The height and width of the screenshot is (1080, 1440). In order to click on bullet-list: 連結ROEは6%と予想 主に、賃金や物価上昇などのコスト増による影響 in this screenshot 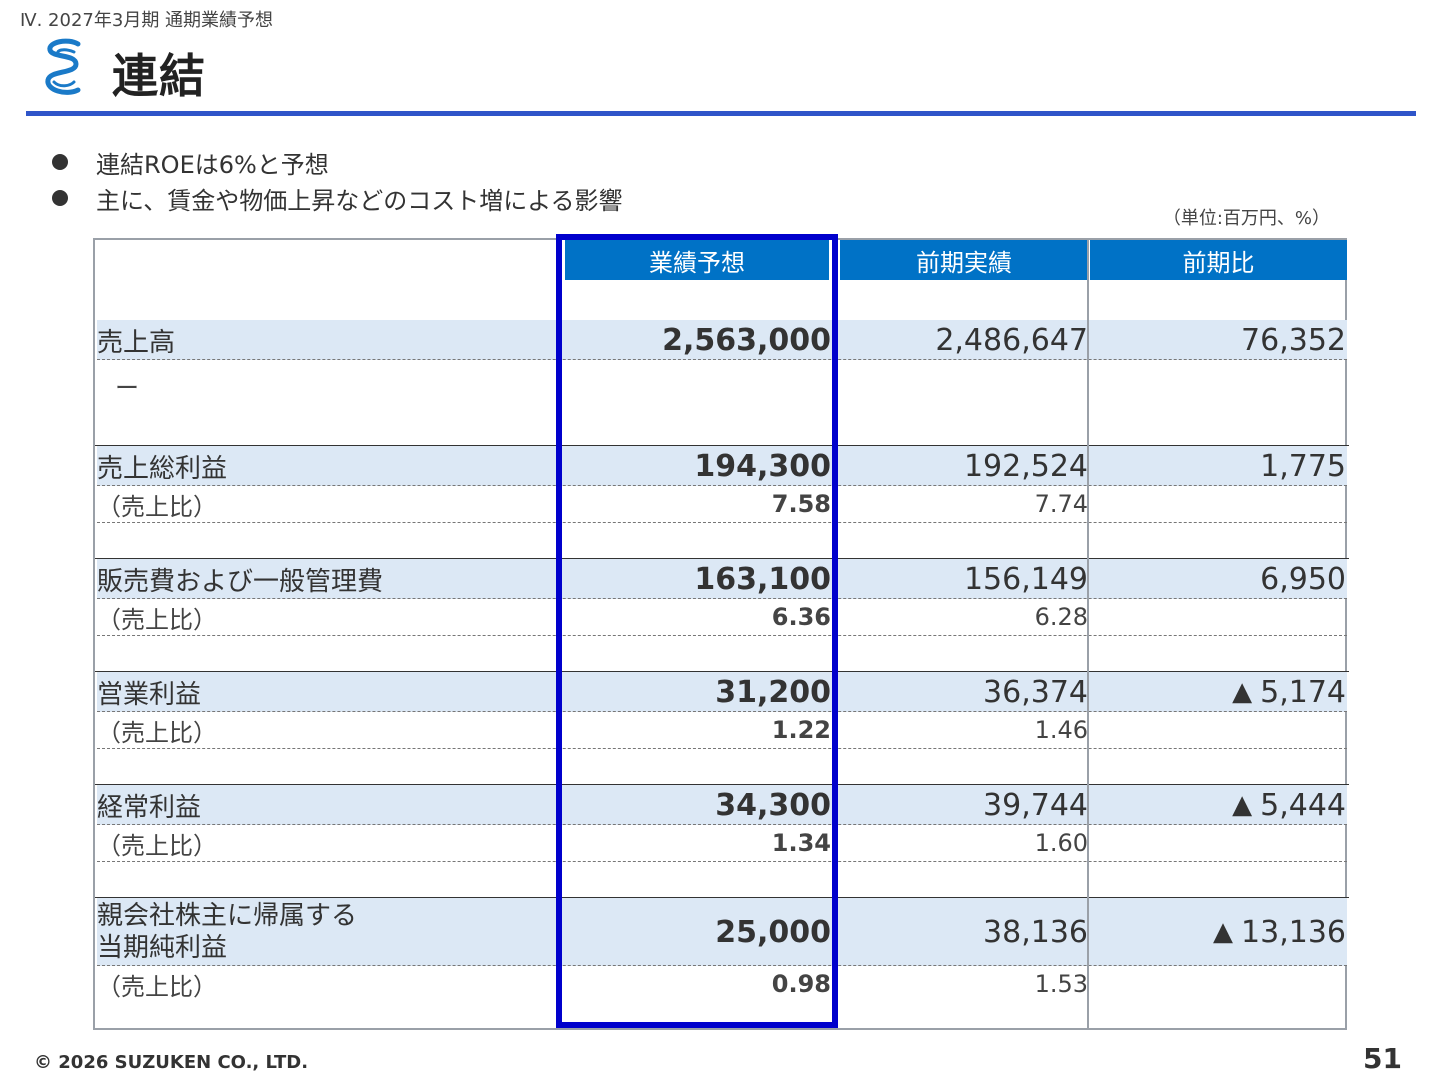, I will do `click(337, 180)`.